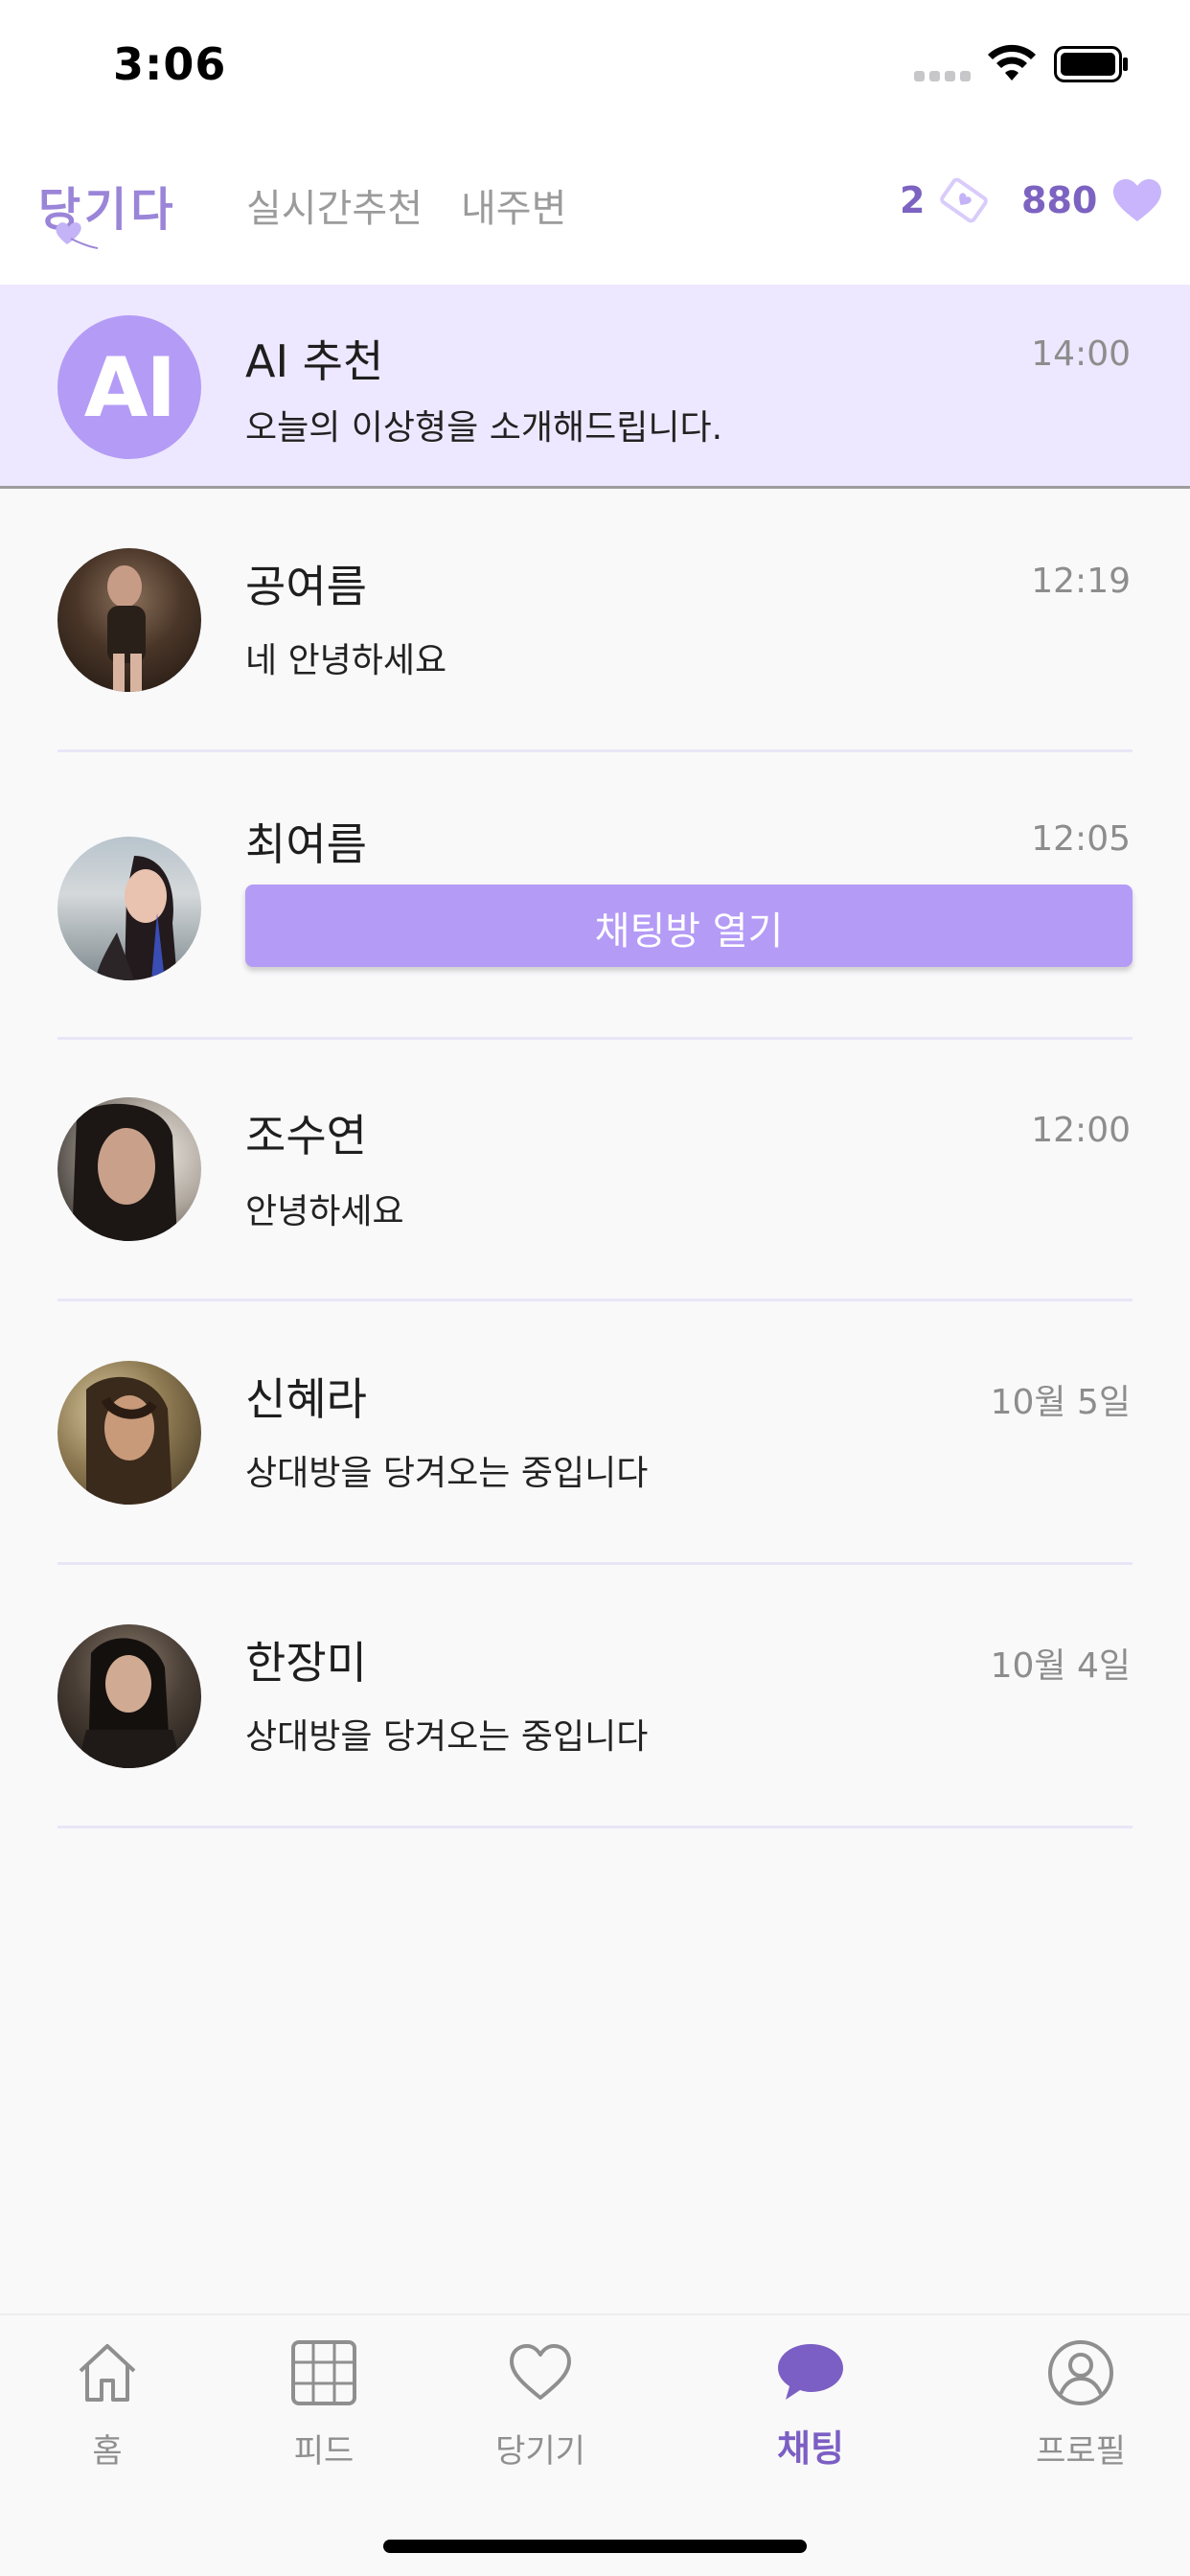  Describe the element at coordinates (595, 387) in the screenshot. I see `ai-recommend-row: AI AI 추천 오늘의 이상형을 소개해드립니다. 14:00` at that location.